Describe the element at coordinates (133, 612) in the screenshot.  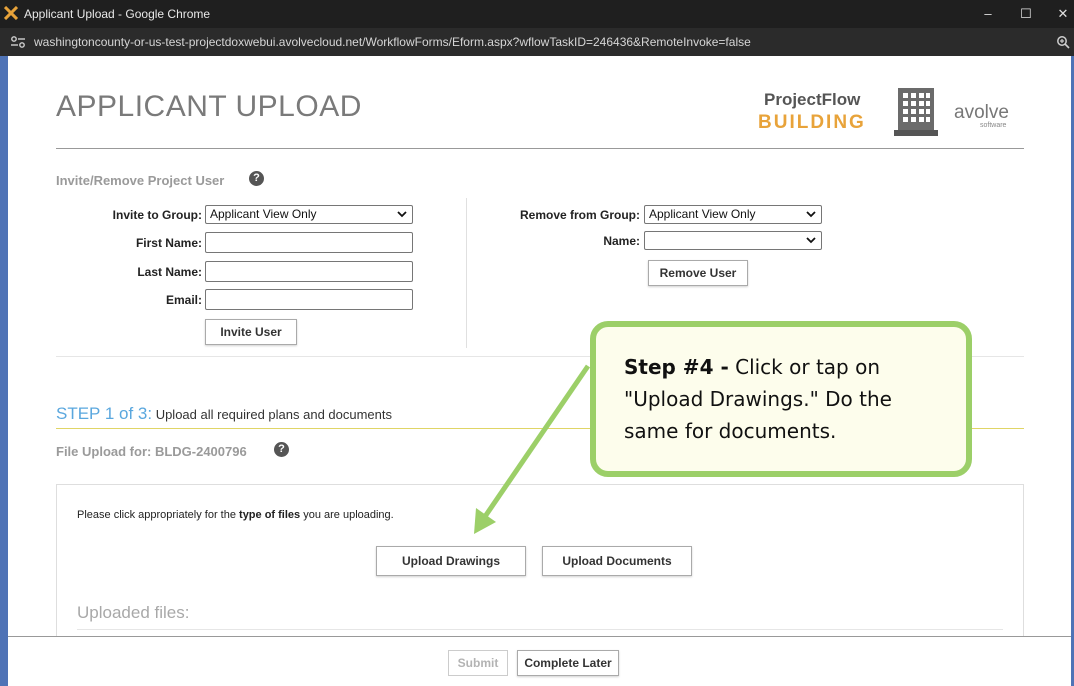
I see `uploaded-files-title: Uploaded files:` at that location.